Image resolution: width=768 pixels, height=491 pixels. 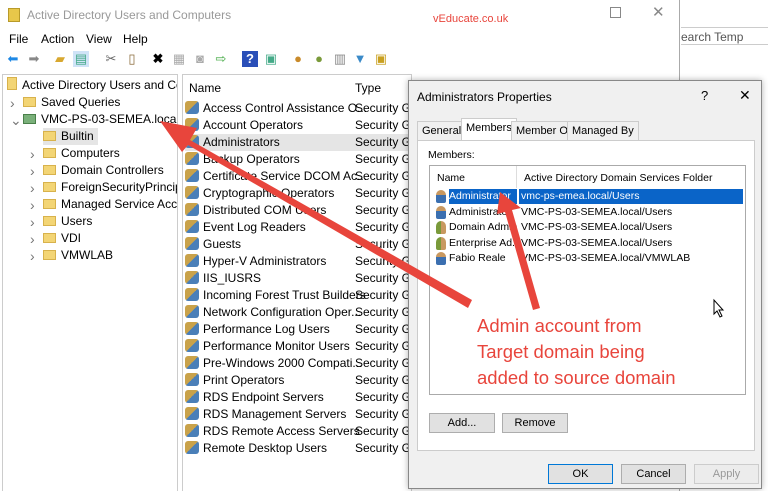 I want to click on annotation-line: added to source domain, so click(x=576, y=377).